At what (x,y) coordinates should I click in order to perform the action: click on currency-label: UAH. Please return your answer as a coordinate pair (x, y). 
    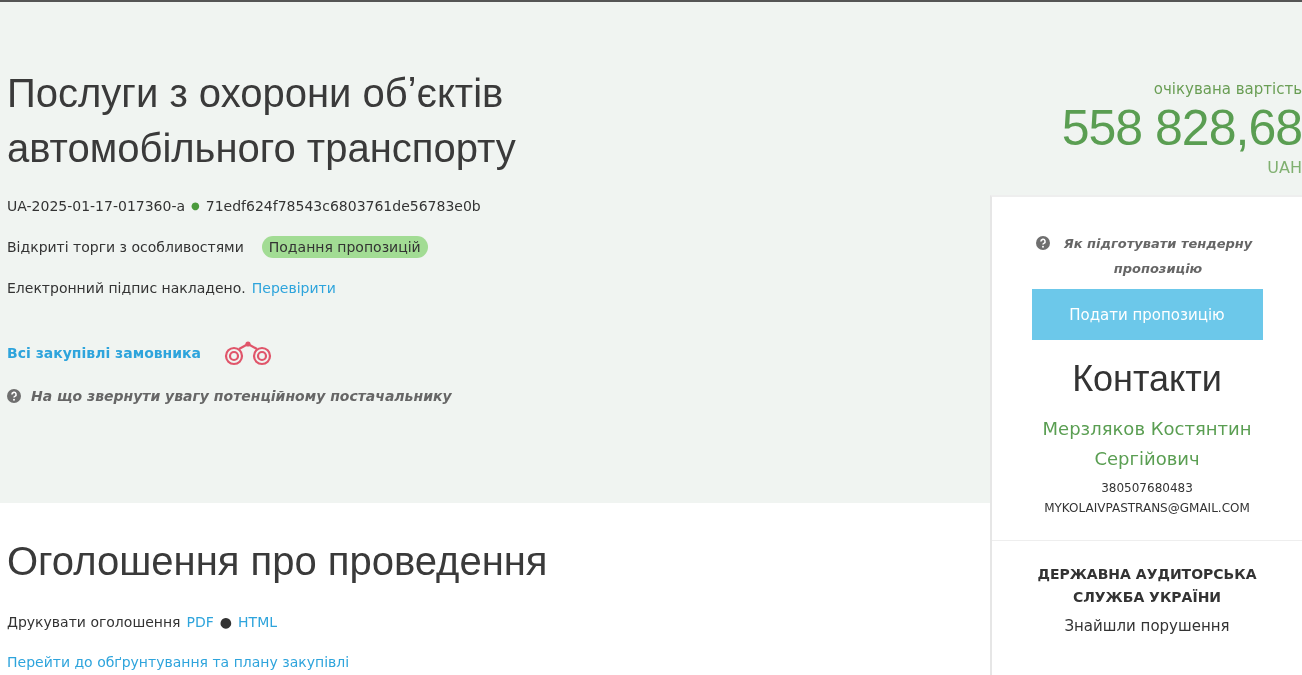
    Looking at the image, I should click on (1284, 167).